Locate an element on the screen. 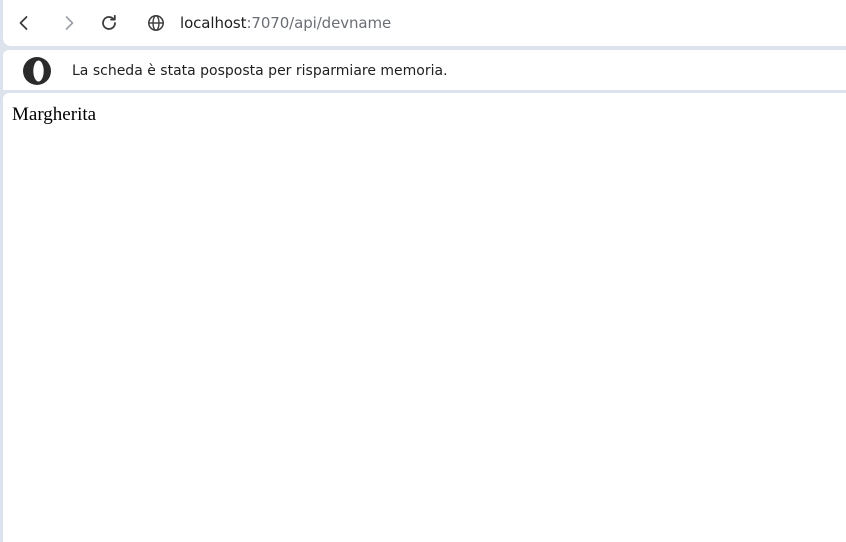 The height and width of the screenshot is (542, 846). chevron-right-icon is located at coordinates (69, 23).